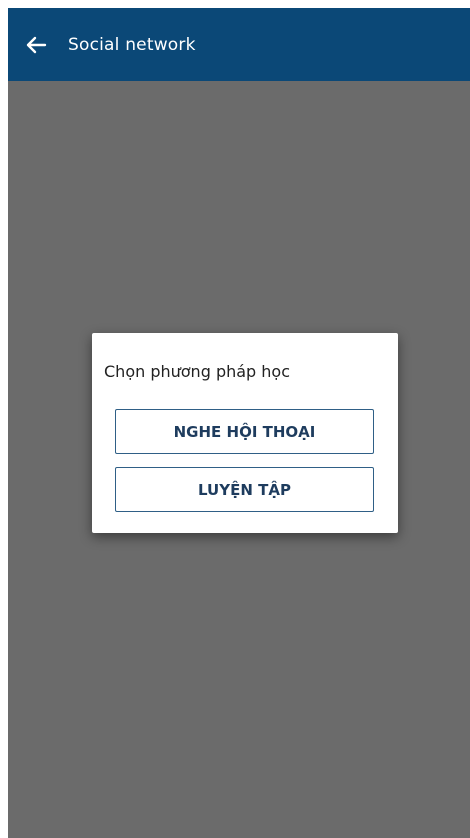  What do you see at coordinates (239, 44) in the screenshot?
I see `app-bar: Social network` at bounding box center [239, 44].